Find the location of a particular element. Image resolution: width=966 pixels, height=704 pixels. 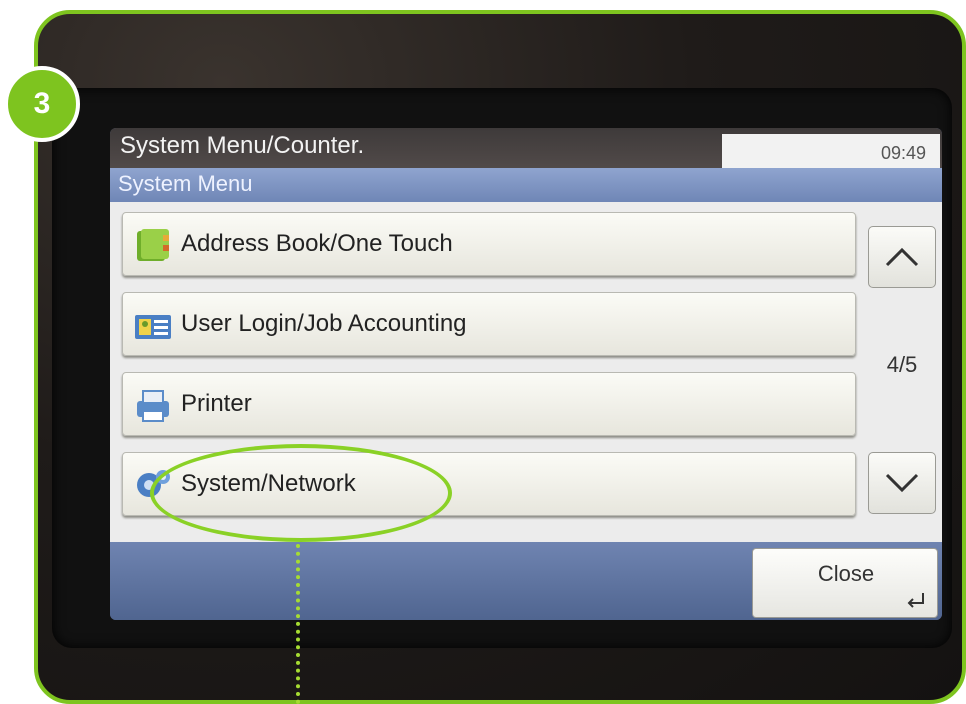

printer-icon is located at coordinates (153, 406).